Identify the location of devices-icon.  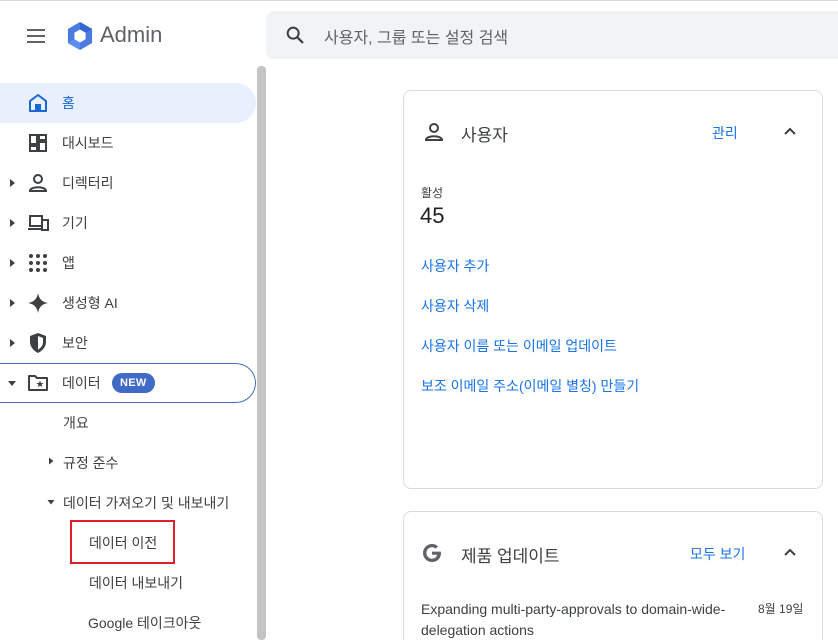
(38, 223).